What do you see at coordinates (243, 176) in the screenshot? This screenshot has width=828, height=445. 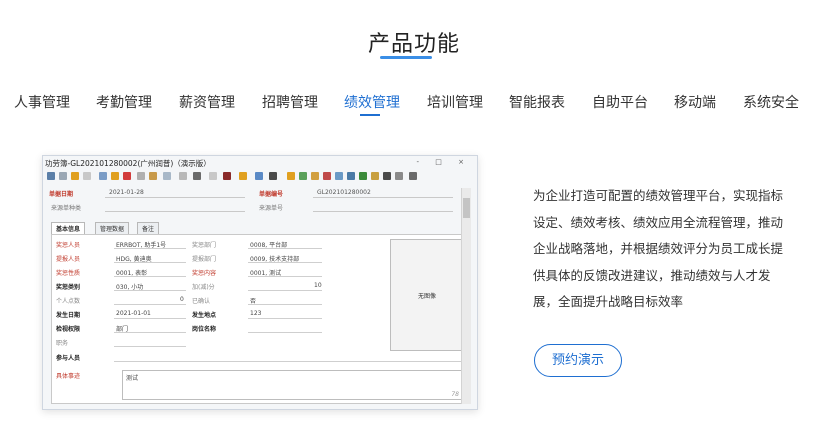 I see `stack-icon` at bounding box center [243, 176].